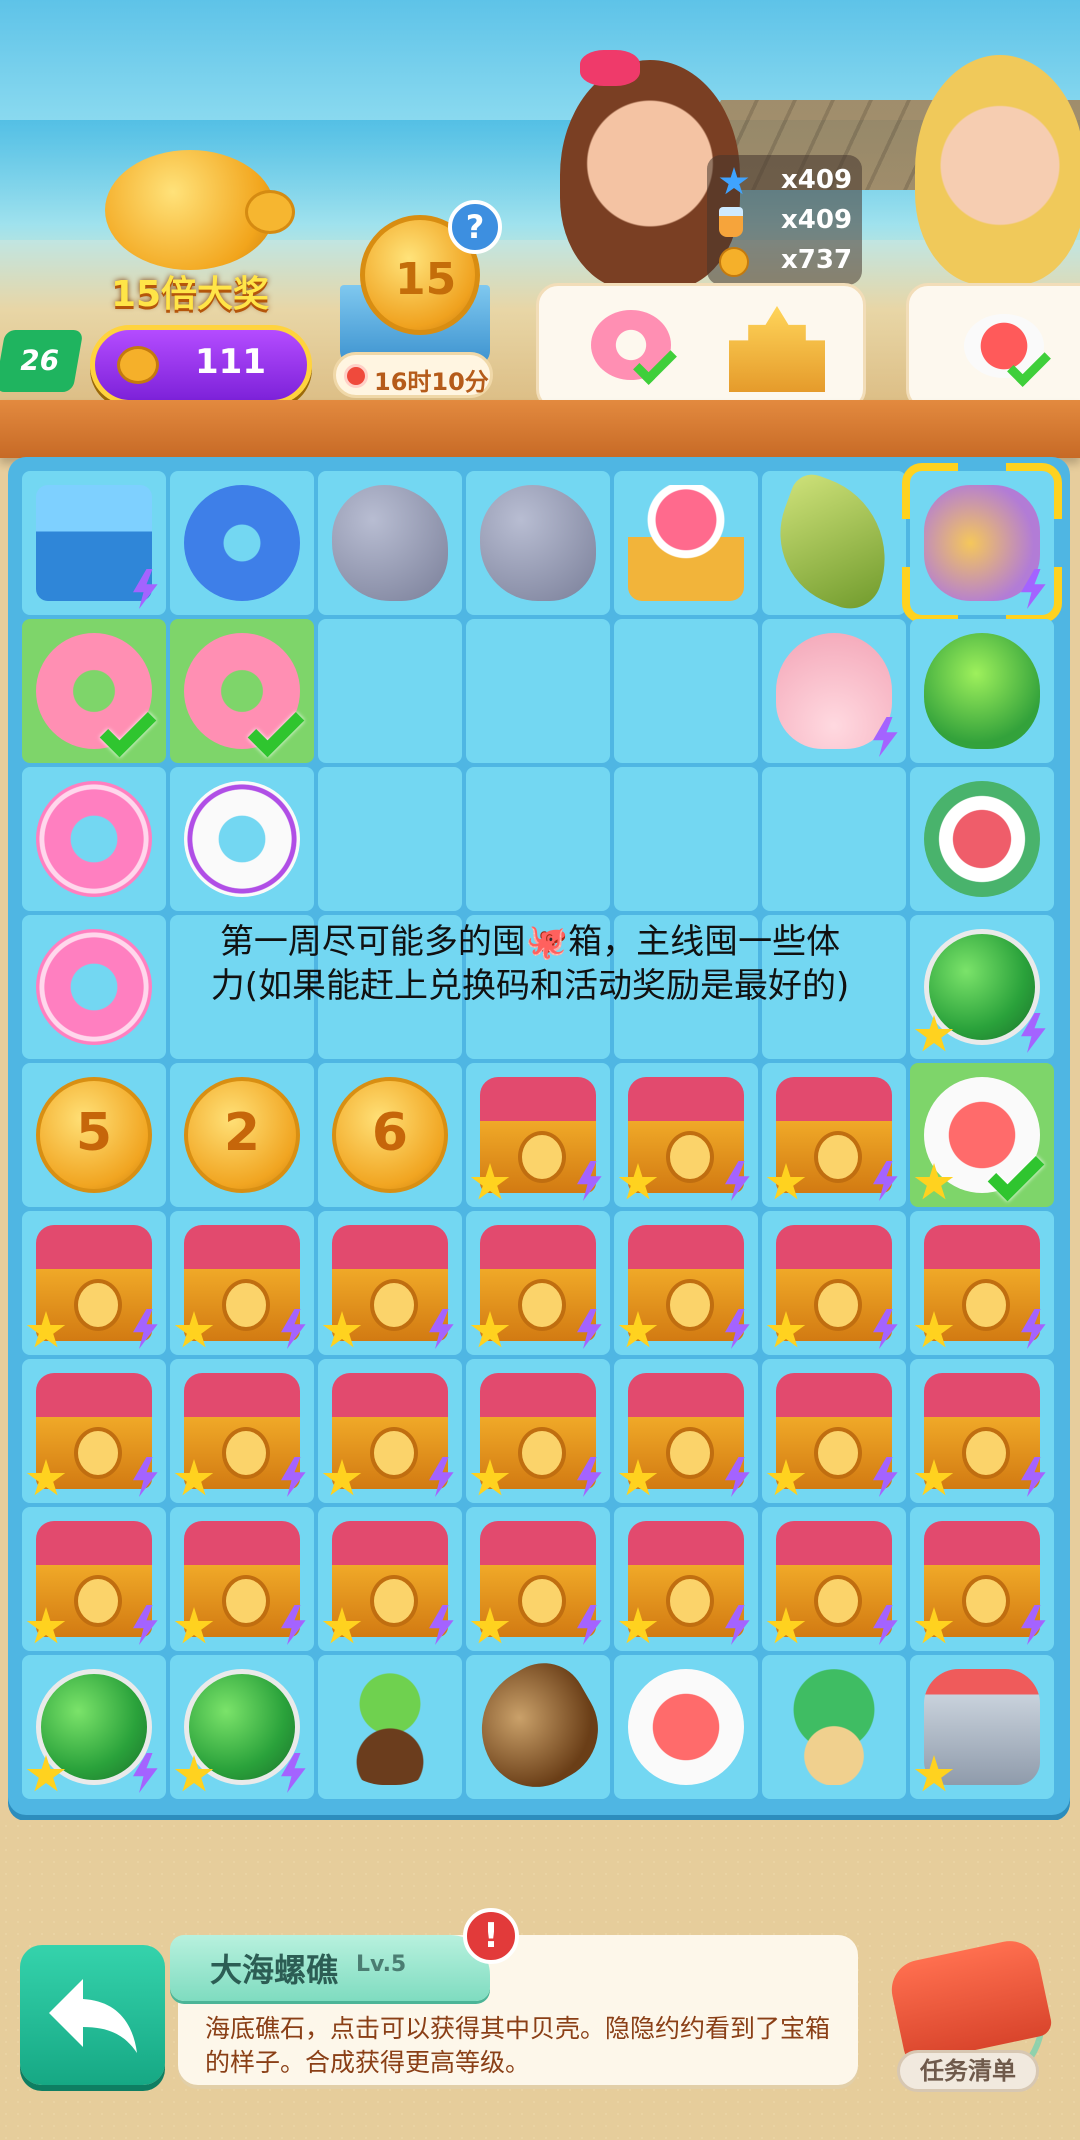 The height and width of the screenshot is (2140, 1080). I want to click on fruit-tea-icon, so click(982, 839).